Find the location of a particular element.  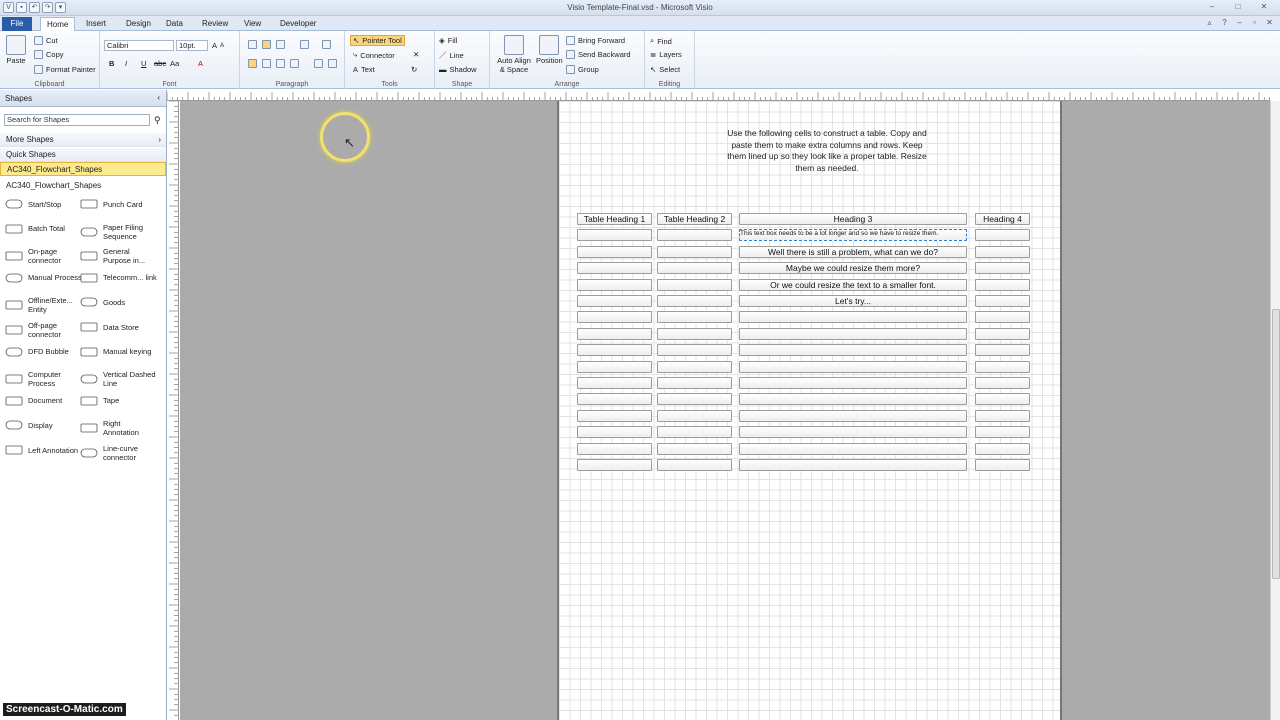

format-painter-button: Format Painter is located at coordinates (65, 69).